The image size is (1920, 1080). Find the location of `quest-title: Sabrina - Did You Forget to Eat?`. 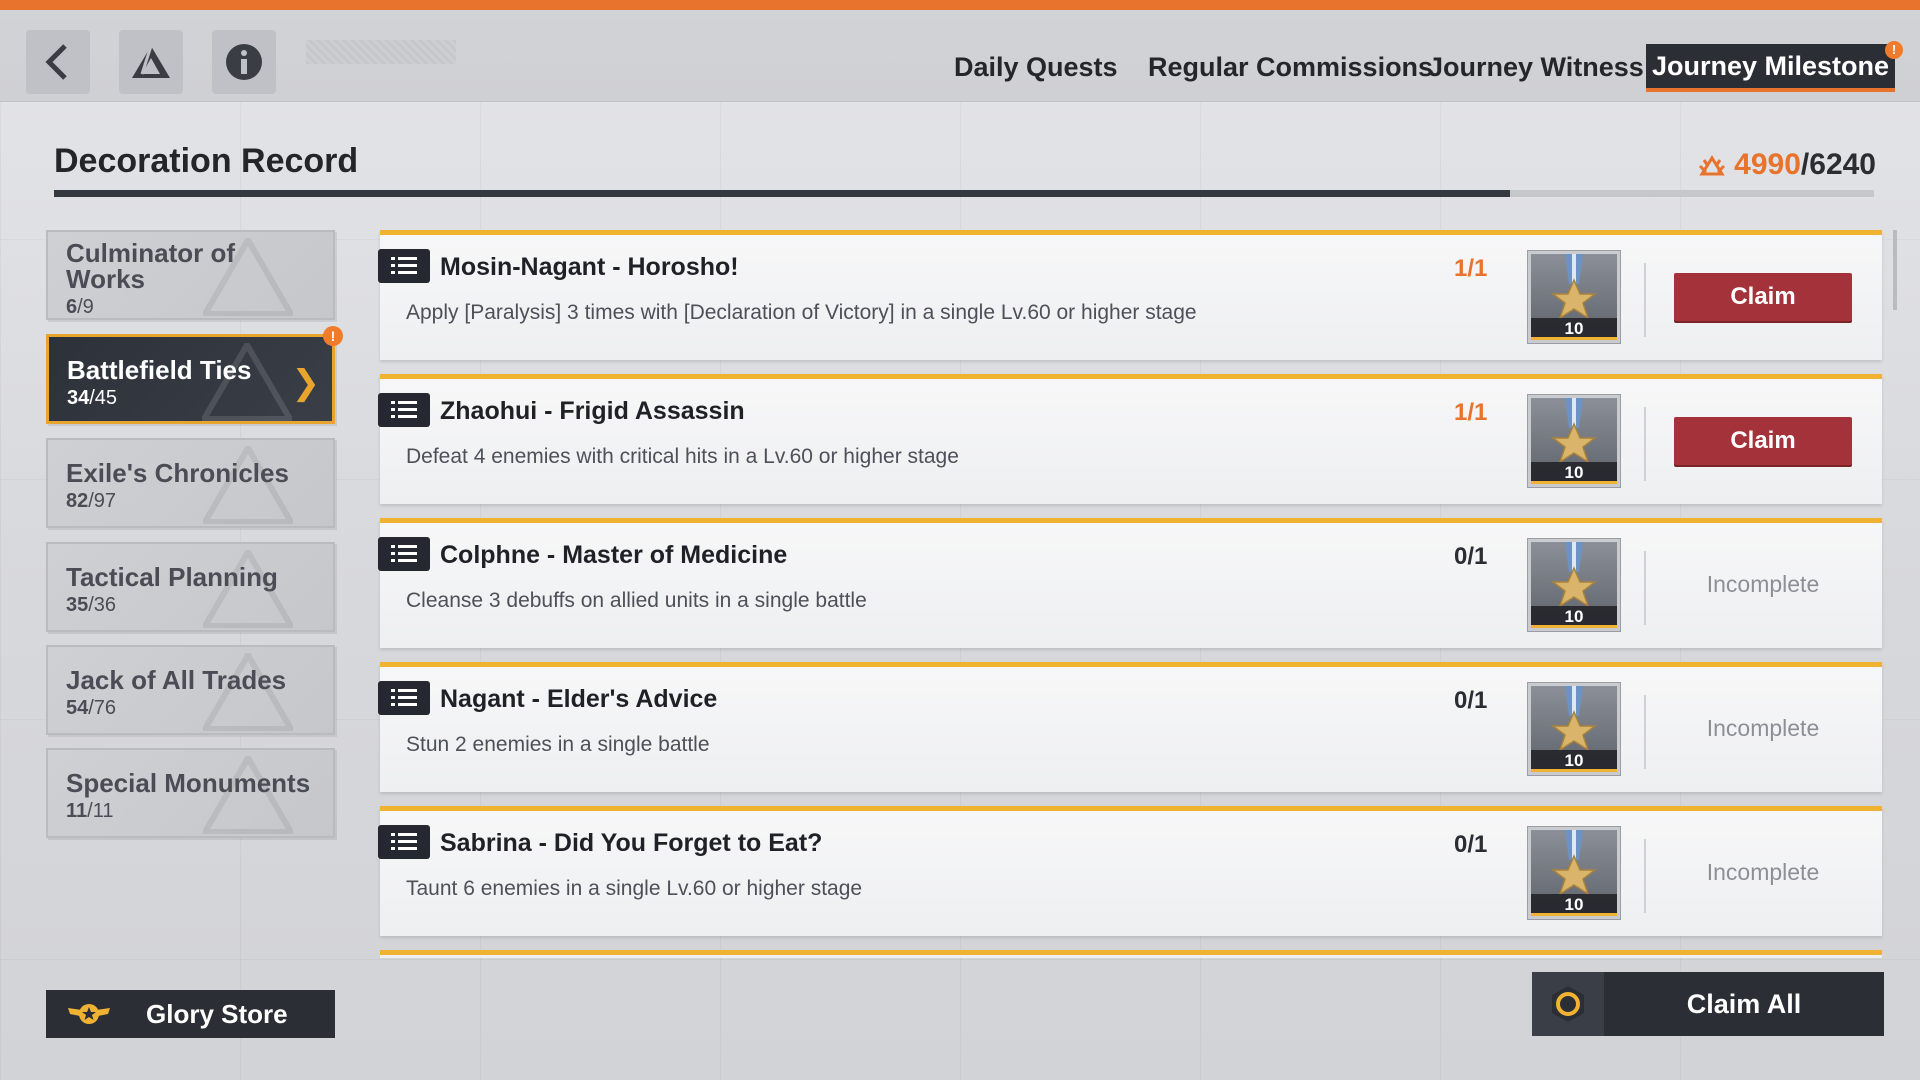

quest-title: Sabrina - Did You Forget to Eat? is located at coordinates (631, 843).